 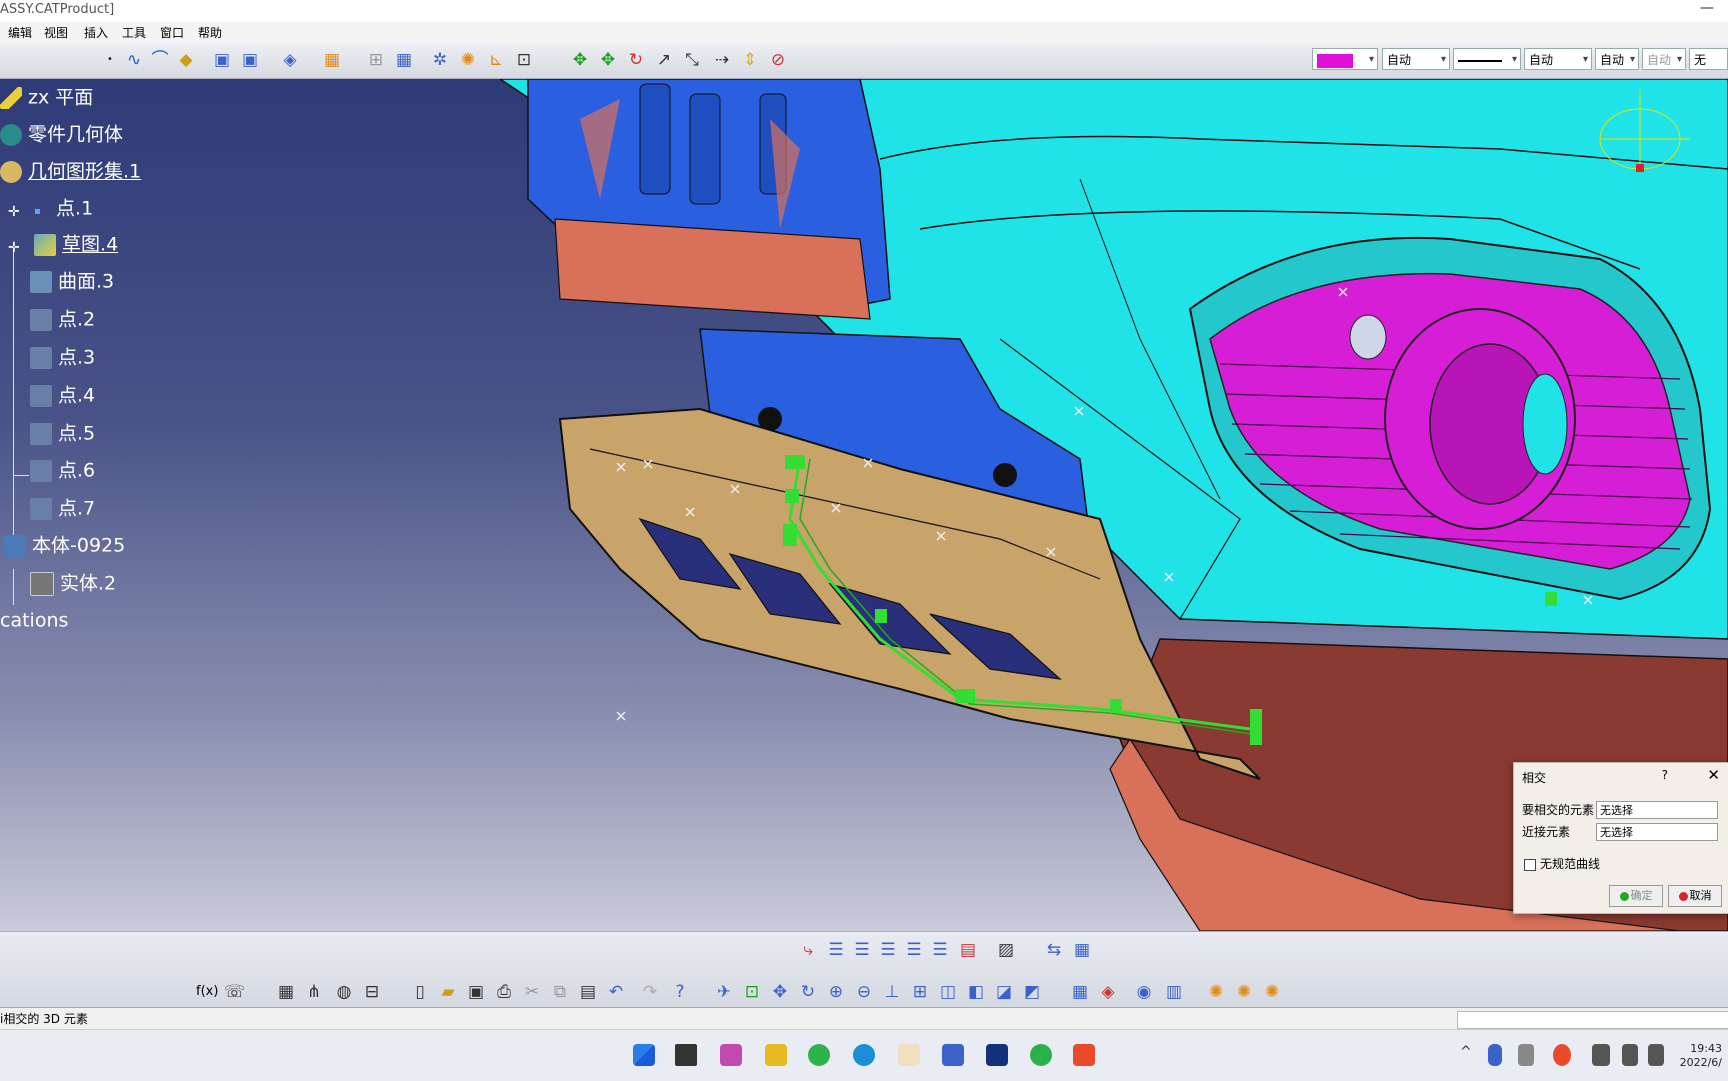 I want to click on help-button: ?, so click(x=1665, y=775).